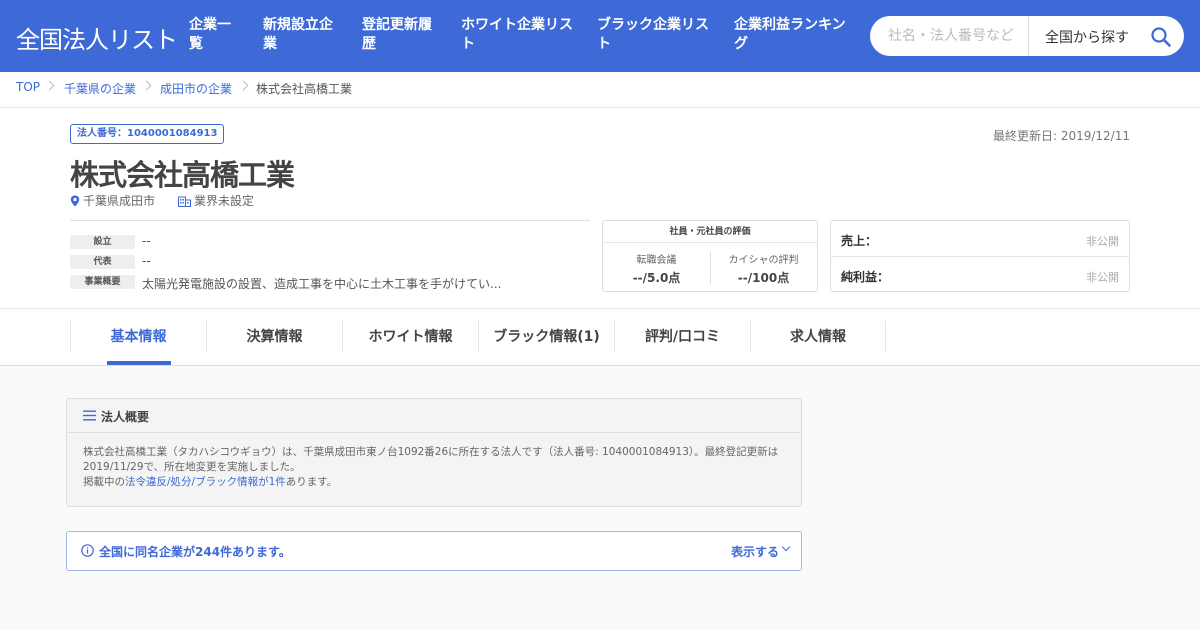 This screenshot has height=630, width=1200. I want to click on evaluation-source-name: 転職会議, so click(656, 260).